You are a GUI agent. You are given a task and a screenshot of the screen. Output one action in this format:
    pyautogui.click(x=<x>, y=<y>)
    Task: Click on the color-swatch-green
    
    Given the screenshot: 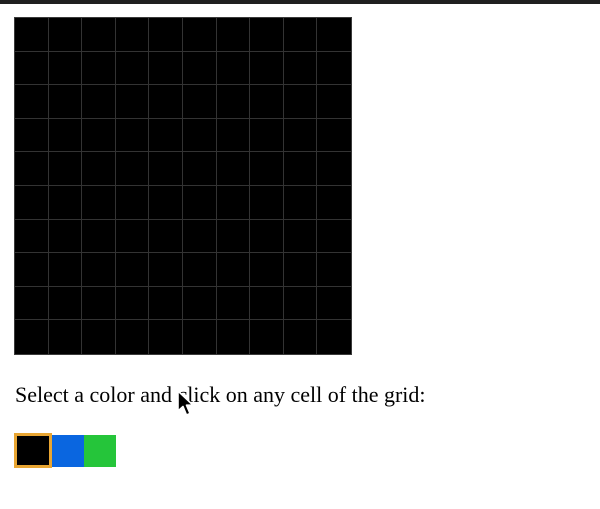 What is the action you would take?
    pyautogui.click(x=100, y=451)
    